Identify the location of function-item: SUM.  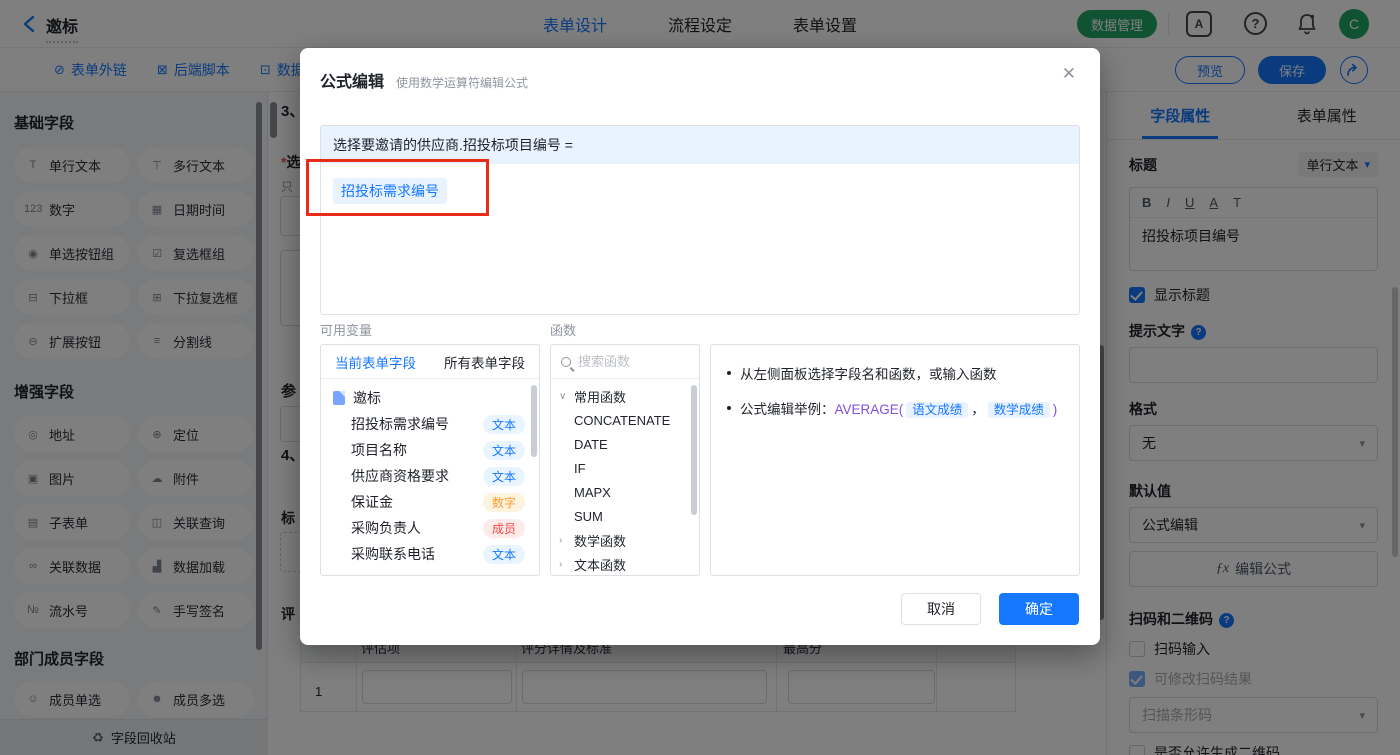
(625, 516).